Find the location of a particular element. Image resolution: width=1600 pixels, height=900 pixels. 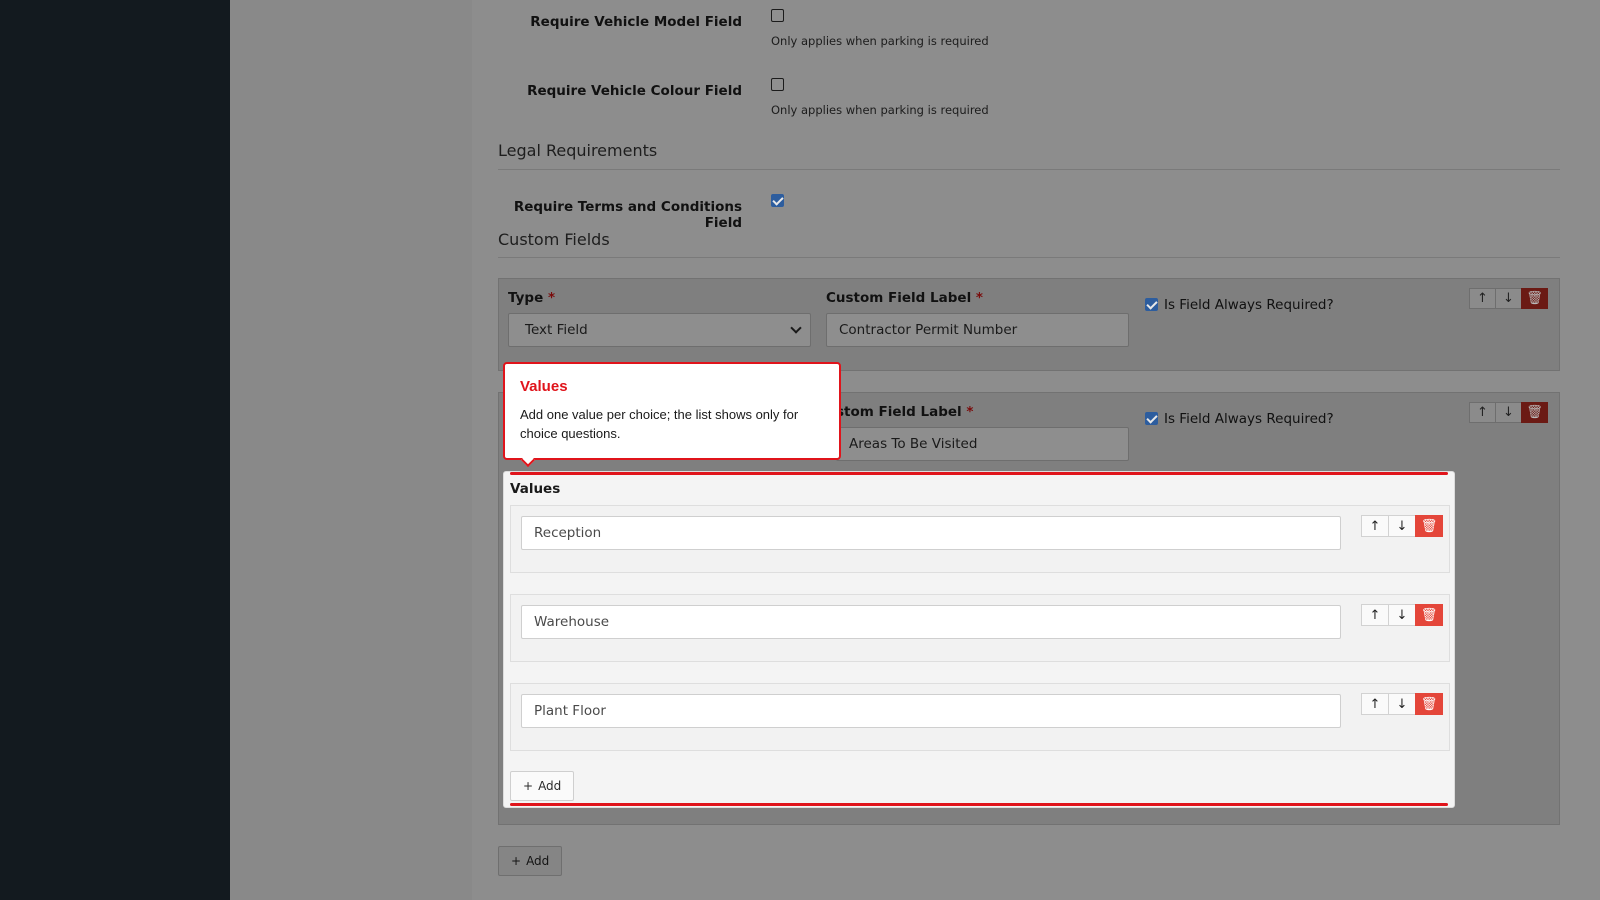

value-input: Warehouse is located at coordinates (931, 622).